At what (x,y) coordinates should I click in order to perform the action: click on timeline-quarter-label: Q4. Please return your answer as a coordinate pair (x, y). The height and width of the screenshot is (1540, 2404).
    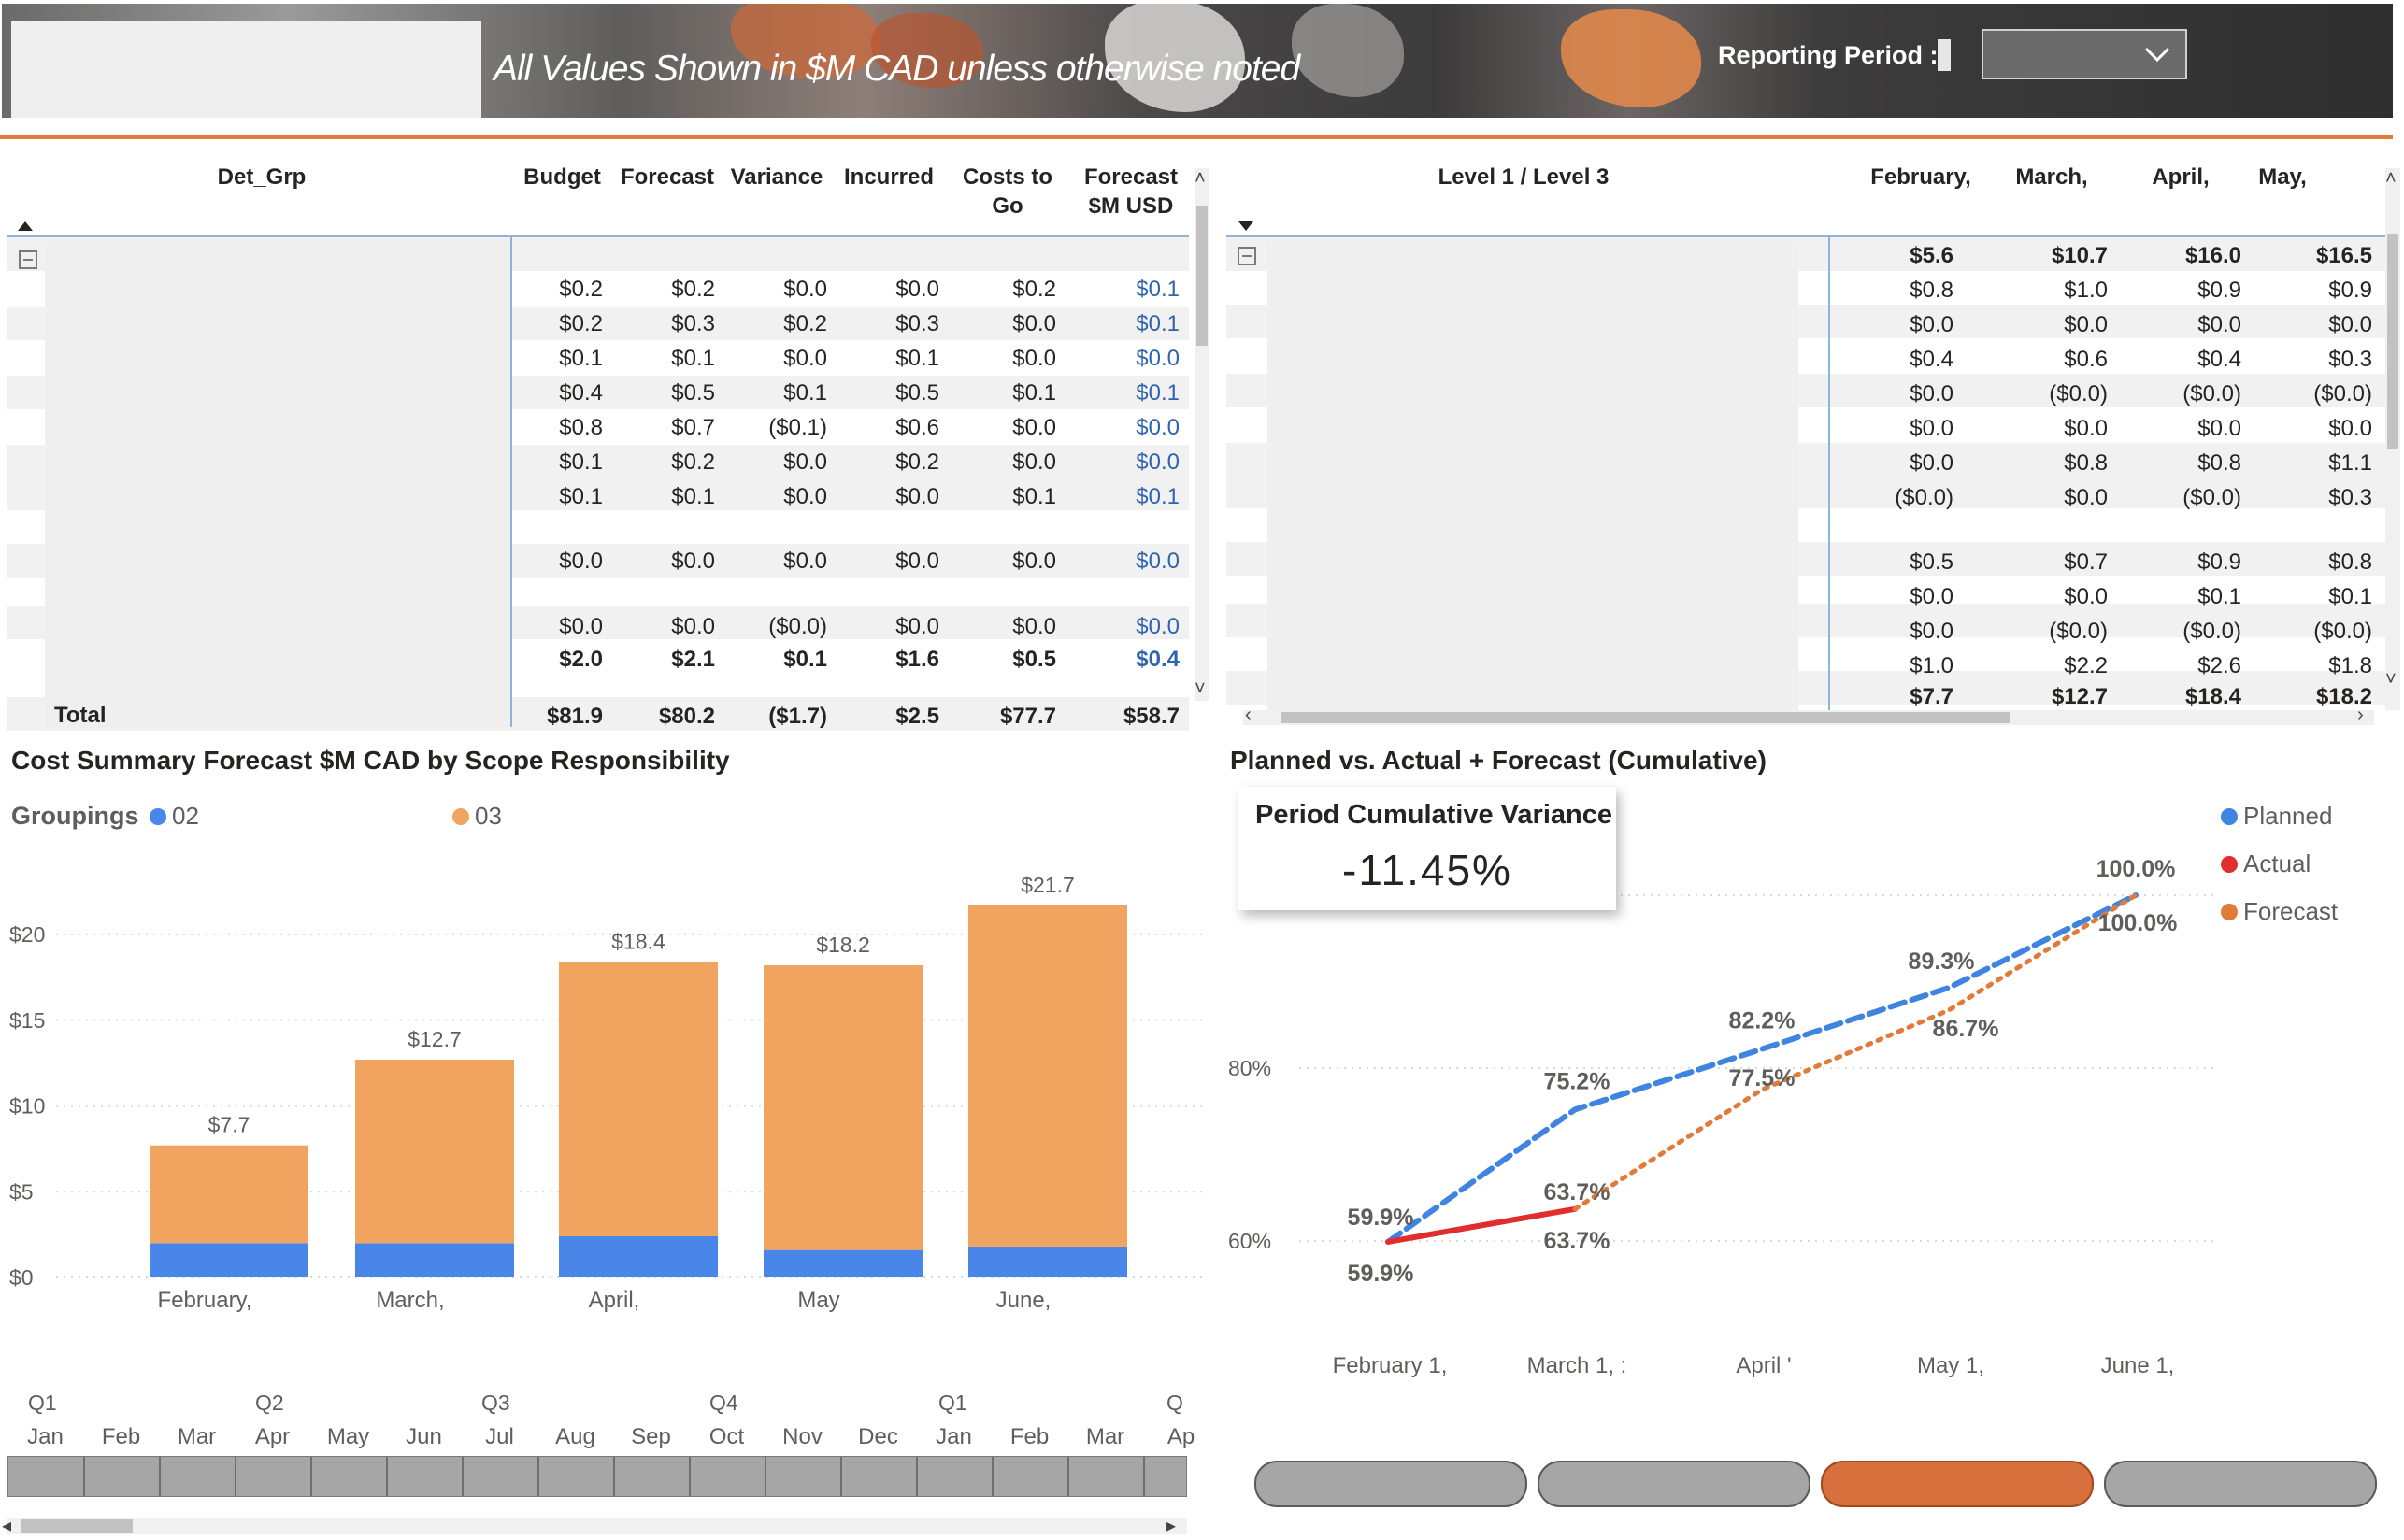
    Looking at the image, I should click on (723, 1403).